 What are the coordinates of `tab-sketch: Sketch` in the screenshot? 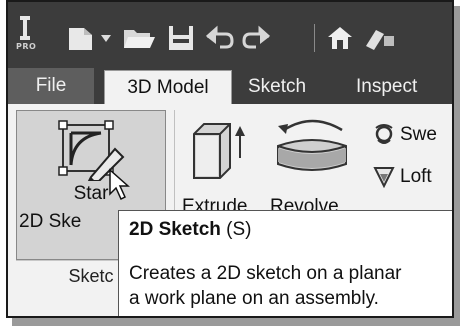 It's located at (277, 87).